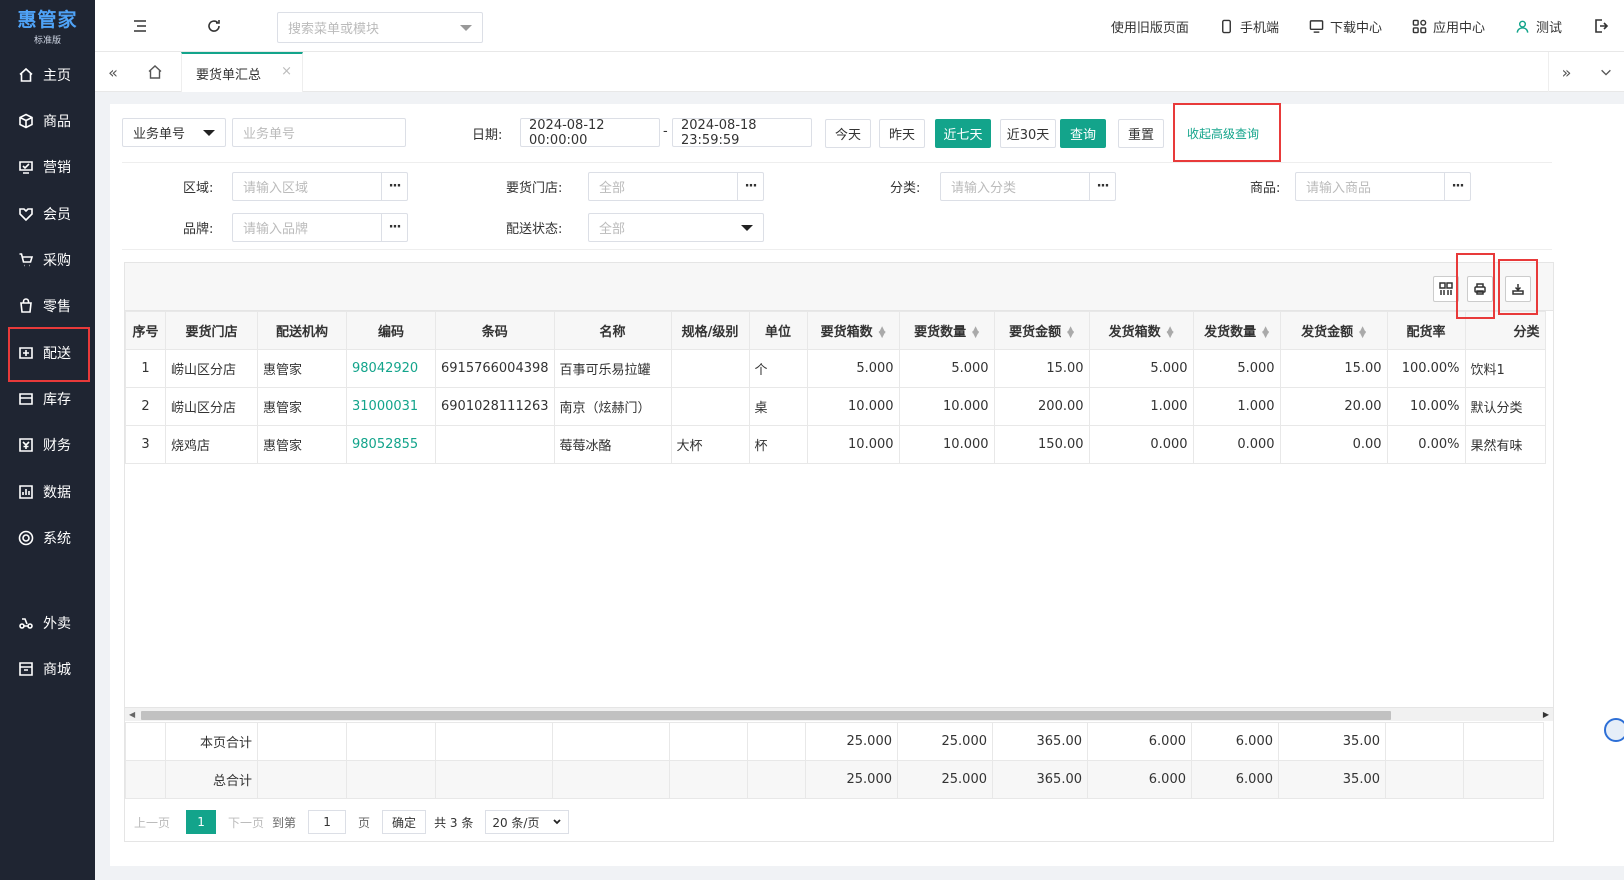  I want to click on area-input: 请输入区域 ···, so click(320, 186).